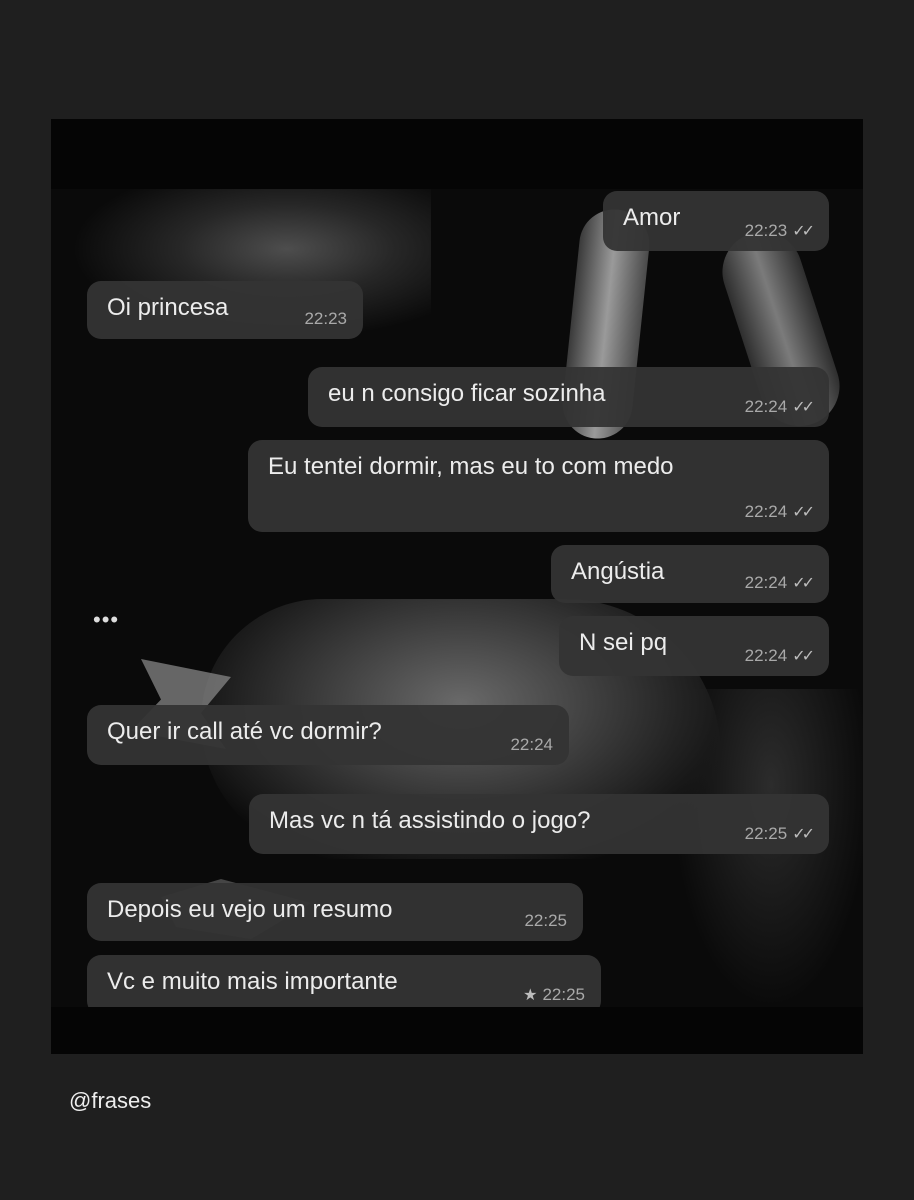  I want to click on message-meta: 22:25, so click(545, 921).